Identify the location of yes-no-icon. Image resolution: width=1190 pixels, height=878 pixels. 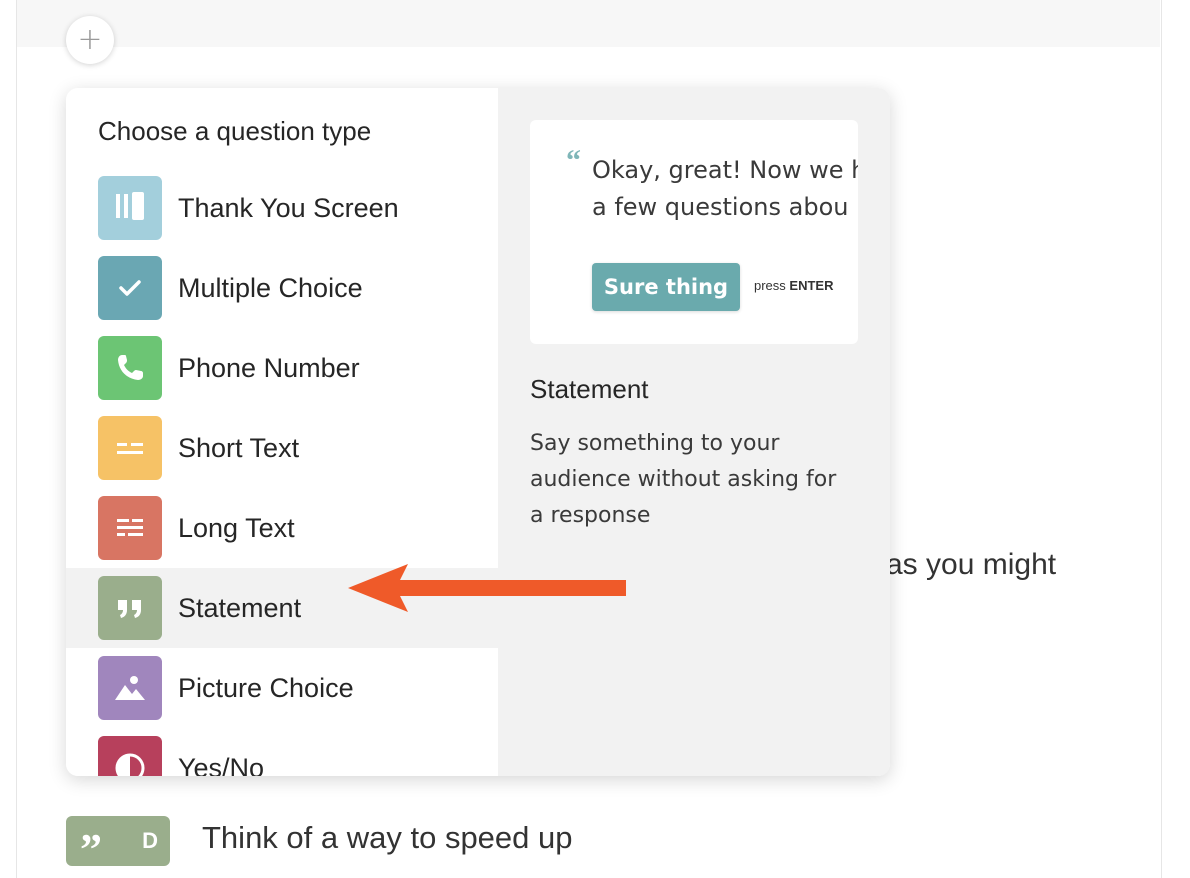
(130, 756).